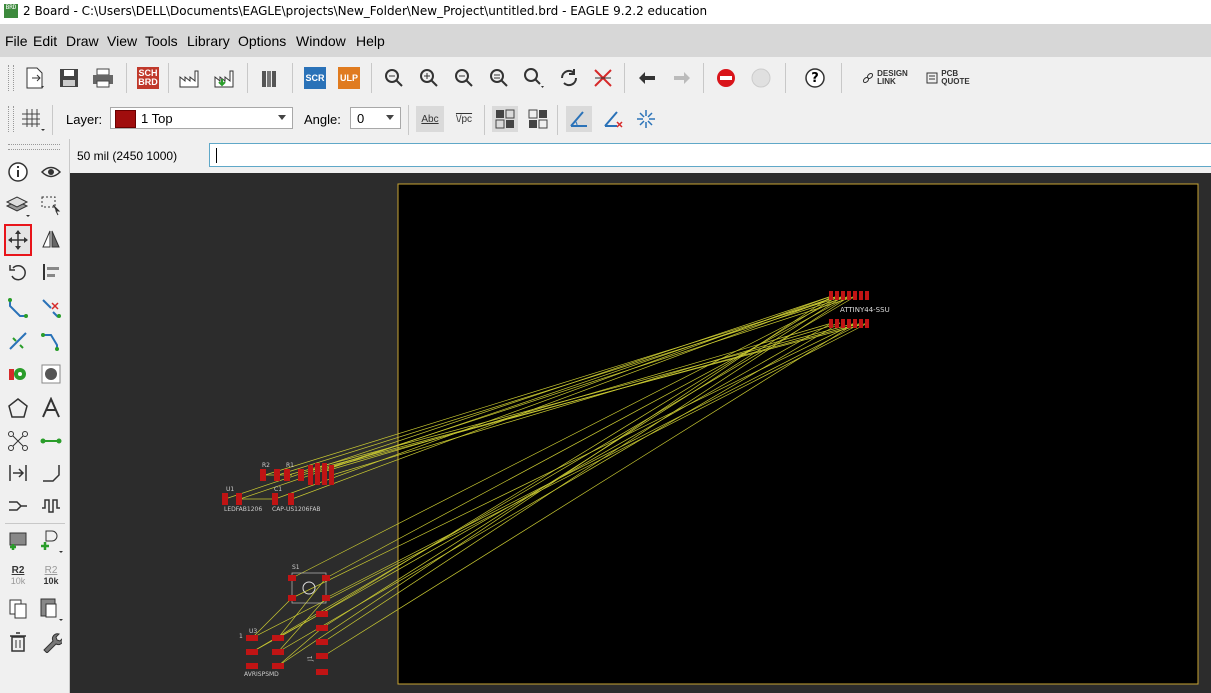  What do you see at coordinates (18, 473) in the screenshot?
I see `attribute-tool` at bounding box center [18, 473].